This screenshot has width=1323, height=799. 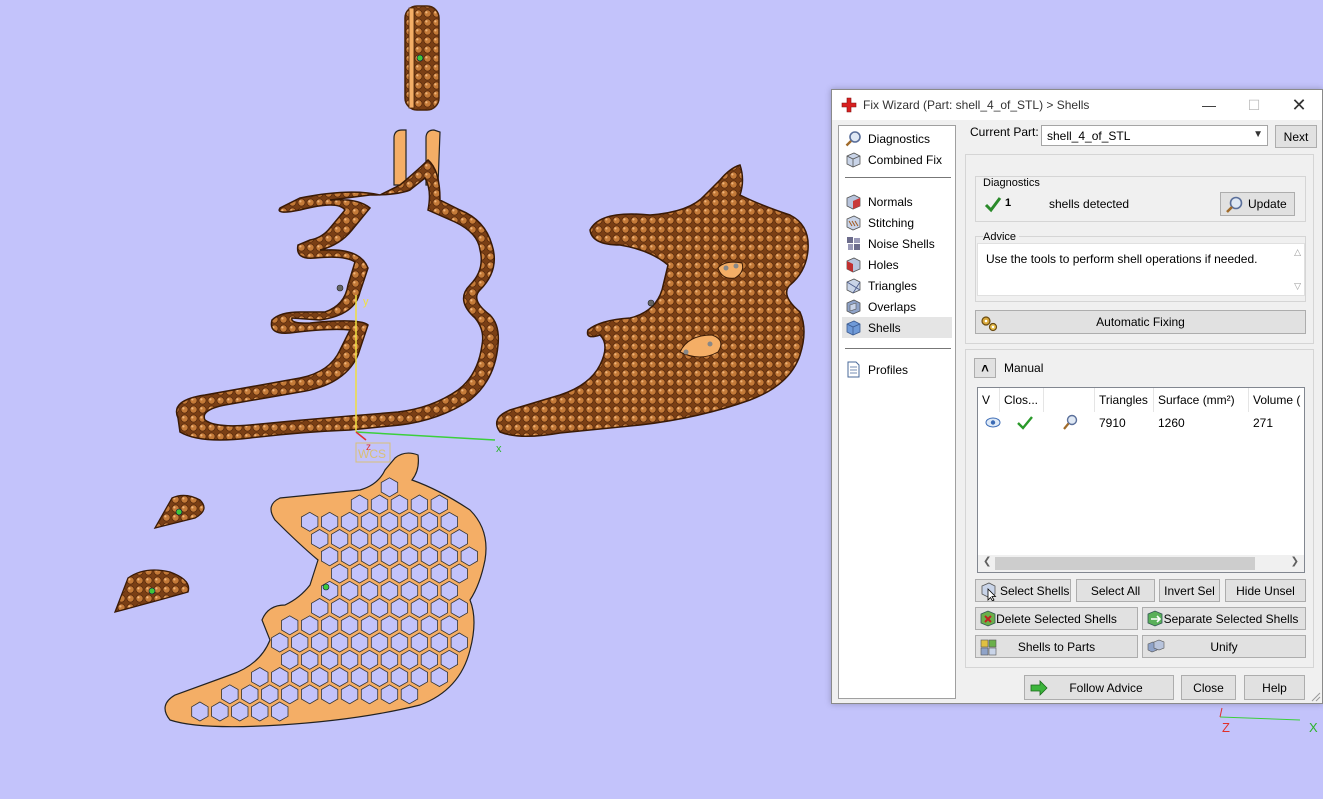 I want to click on automatic-fixing-label: Automatic Fixing, so click(x=1140, y=322).